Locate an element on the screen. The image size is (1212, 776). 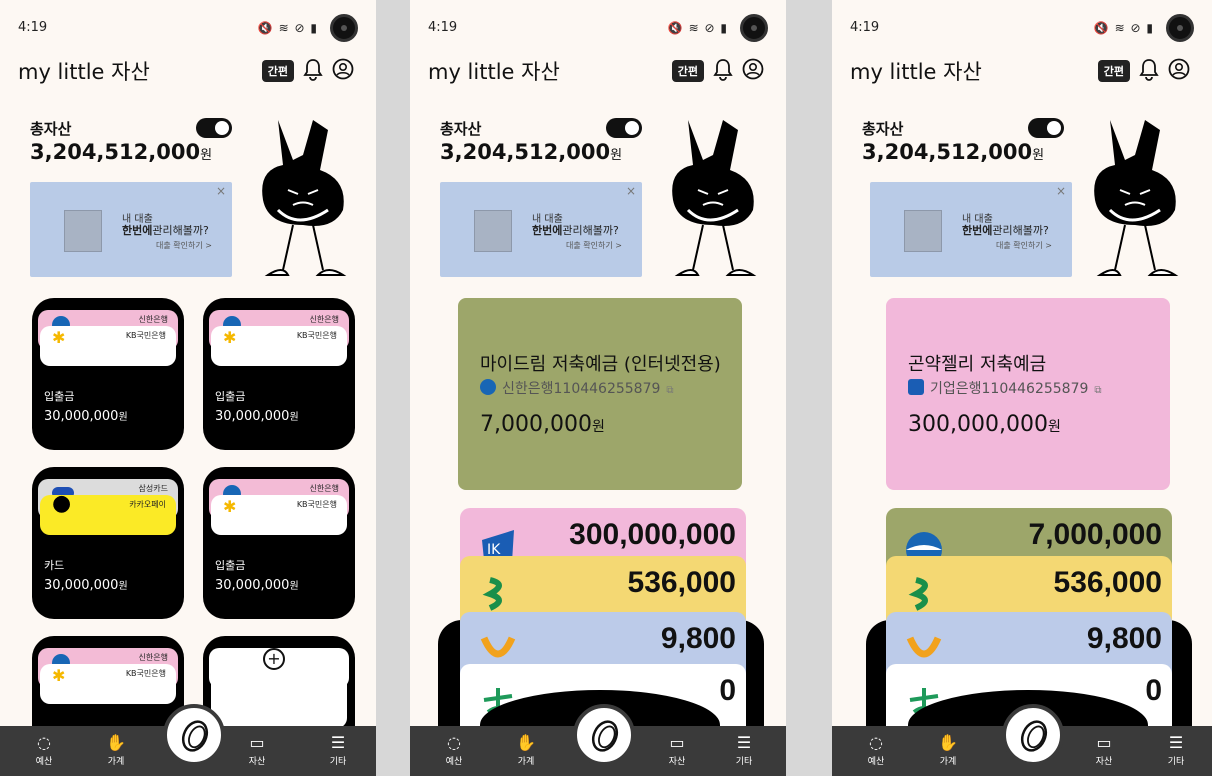
account-balance: 300,000,000원 is located at coordinates (984, 424).